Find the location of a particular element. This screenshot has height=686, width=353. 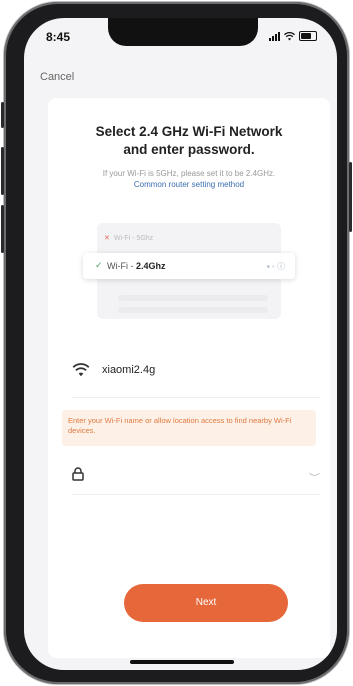

signal-icon is located at coordinates (274, 36).